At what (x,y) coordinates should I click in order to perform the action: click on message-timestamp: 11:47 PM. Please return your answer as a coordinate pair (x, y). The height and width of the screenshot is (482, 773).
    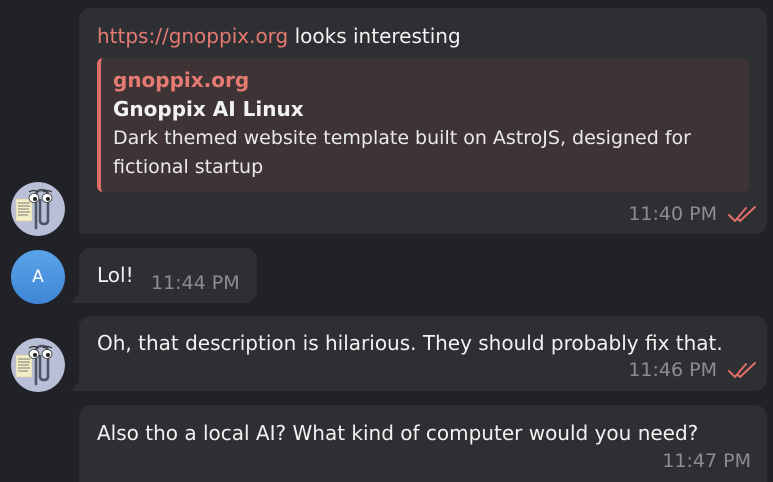
    Looking at the image, I should click on (706, 461).